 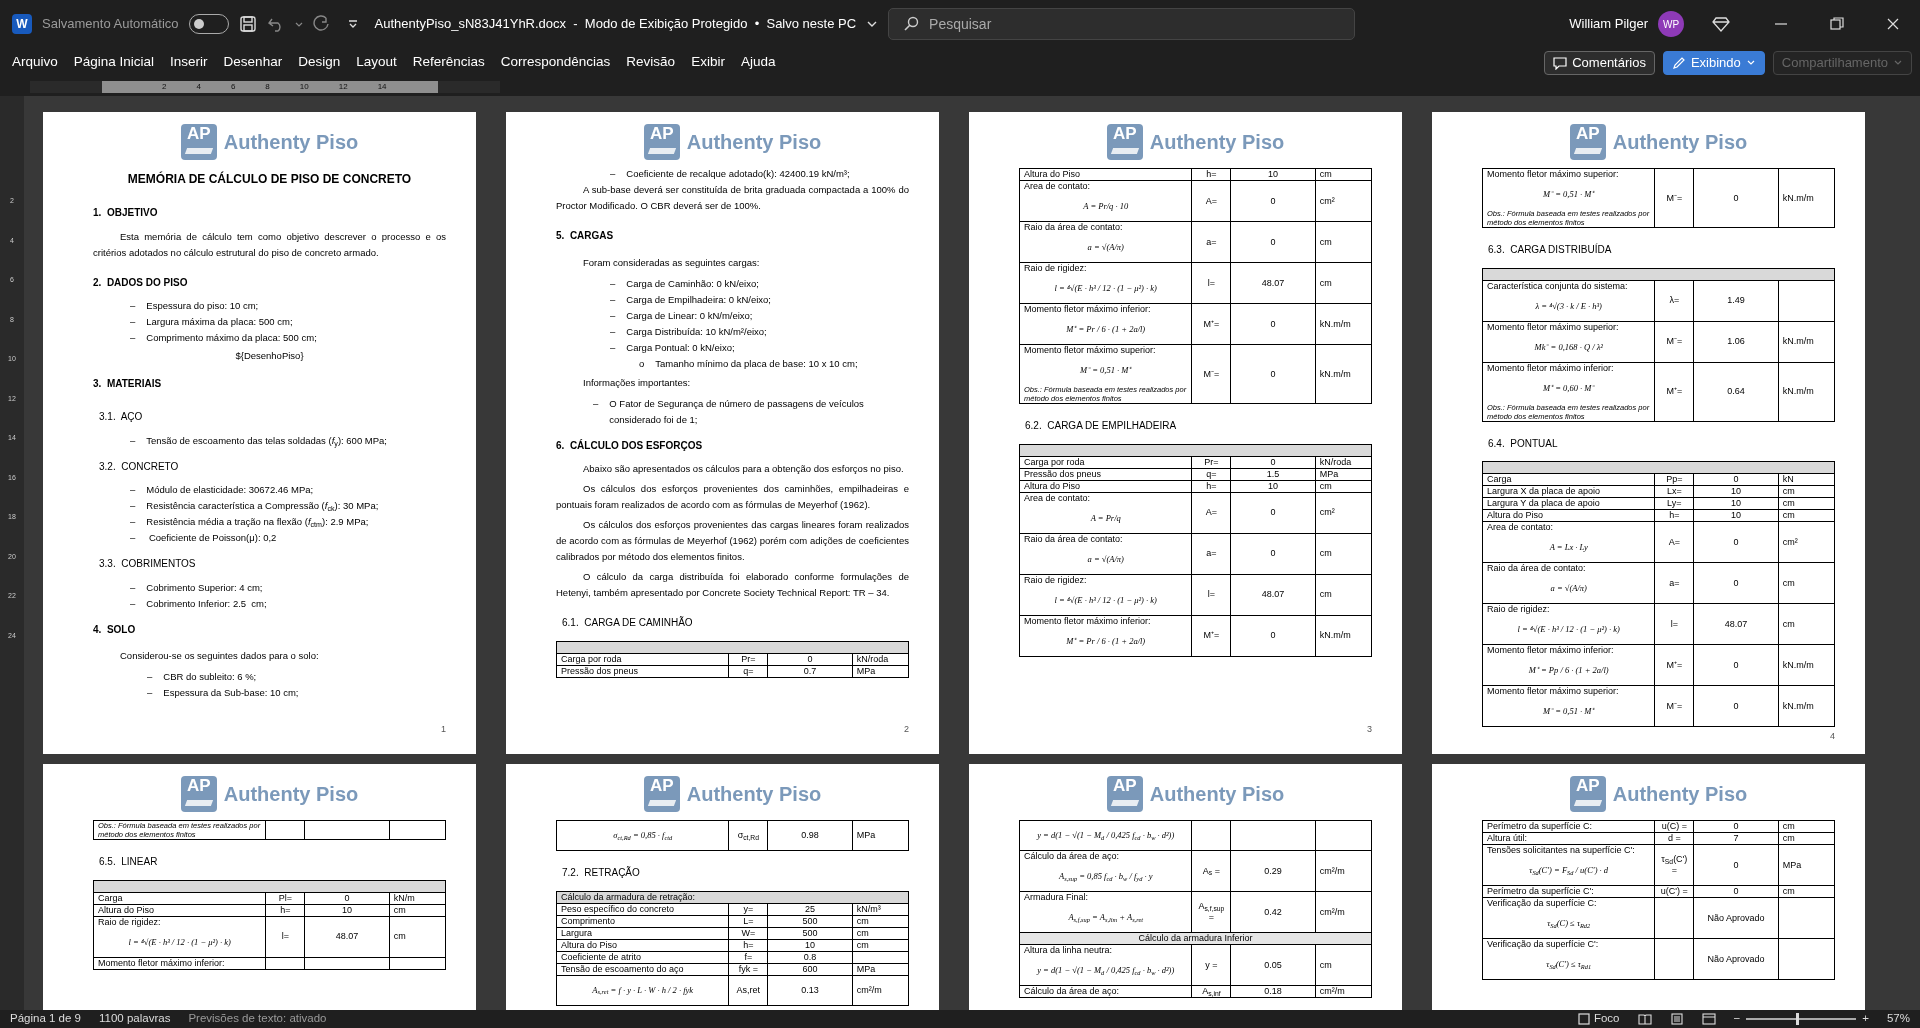 What do you see at coordinates (269, 179) in the screenshot?
I see `document-title-heading: MEMÓRIA DE CÁLCULO DE PISO DE CONCRETO` at bounding box center [269, 179].